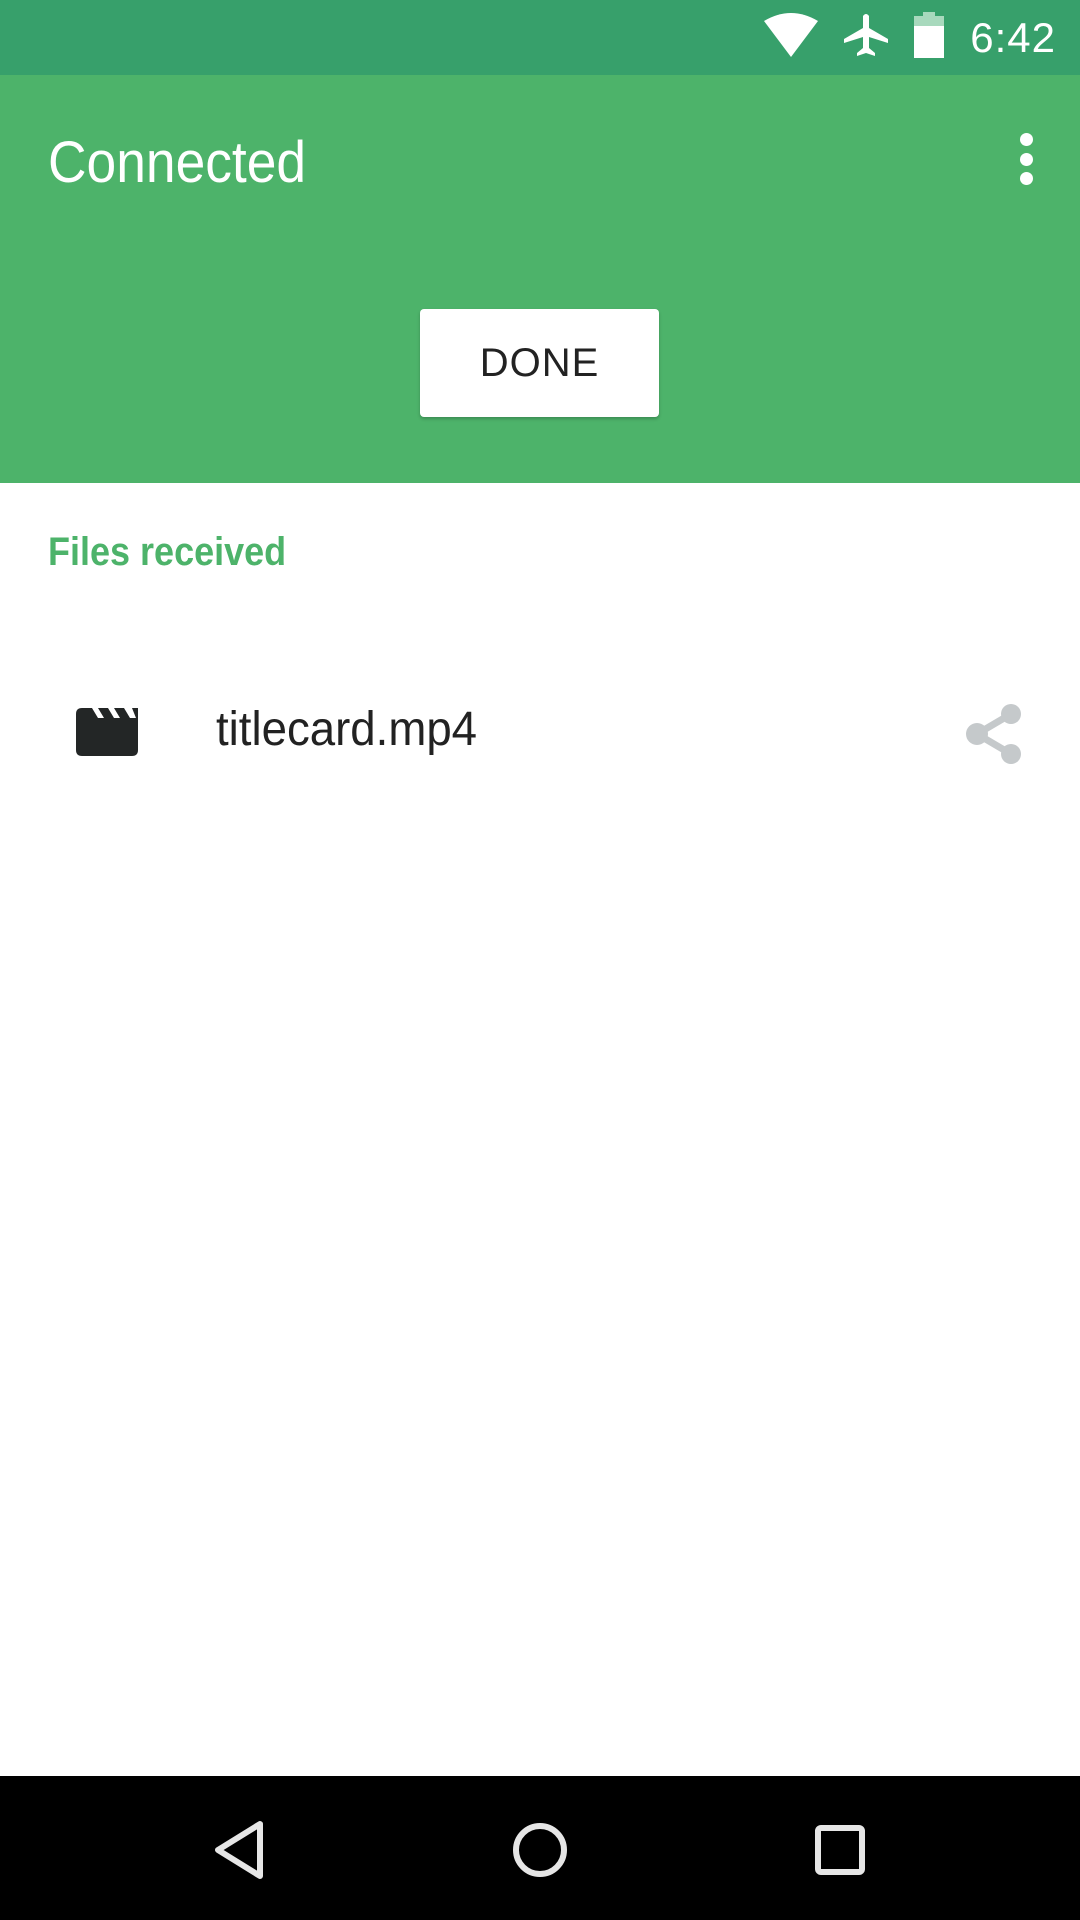 The width and height of the screenshot is (1080, 1920). I want to click on status-time: 6:42, so click(1013, 37).